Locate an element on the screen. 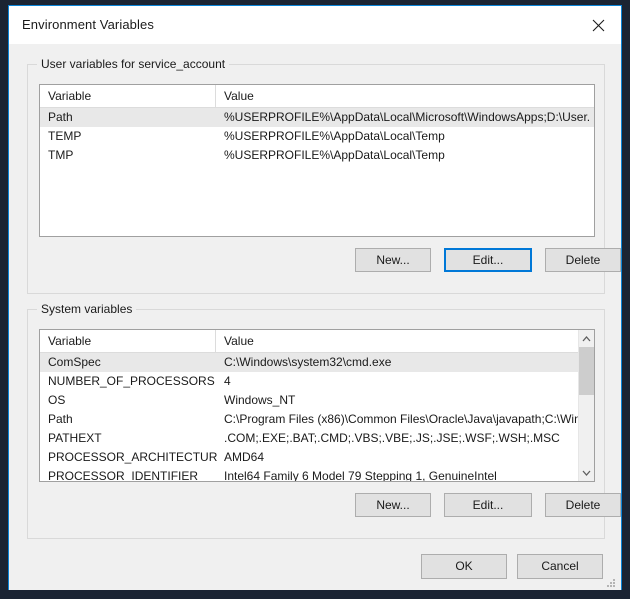  table-row: TMP %USERPROFILE%\AppData\Local\Temp is located at coordinates (317, 155).